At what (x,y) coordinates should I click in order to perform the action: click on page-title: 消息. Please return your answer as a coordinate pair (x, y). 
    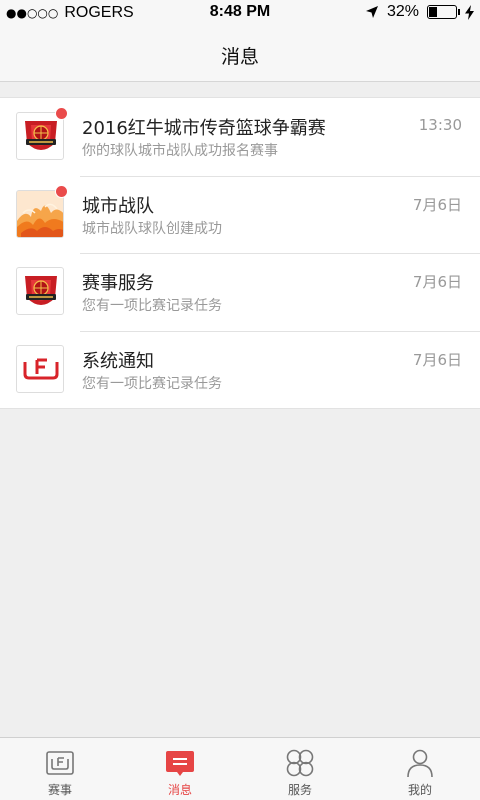
    Looking at the image, I should click on (239, 57).